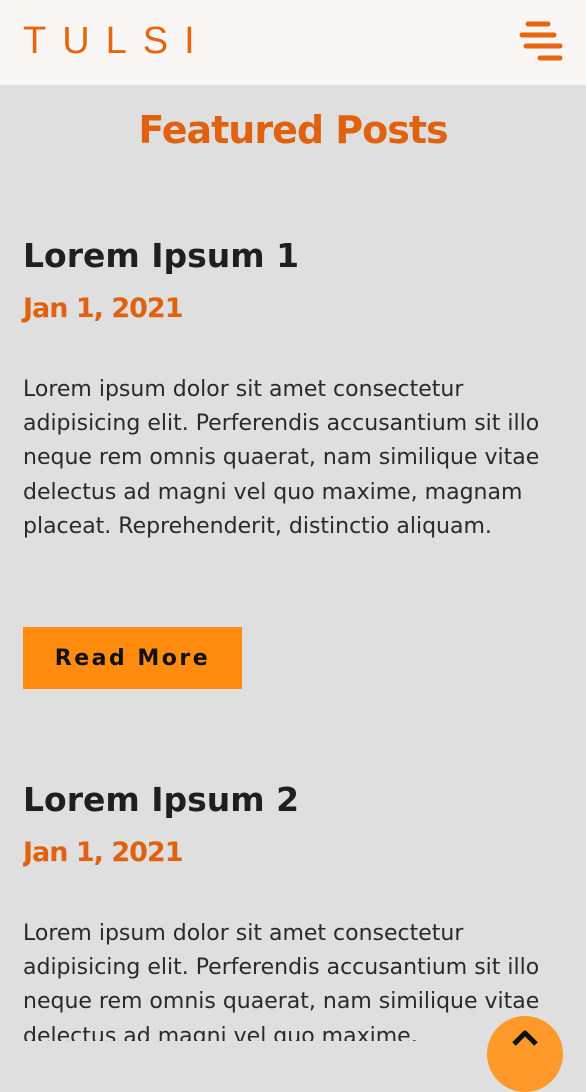  Describe the element at coordinates (525, 1038) in the screenshot. I see `chevron-up-icon` at that location.